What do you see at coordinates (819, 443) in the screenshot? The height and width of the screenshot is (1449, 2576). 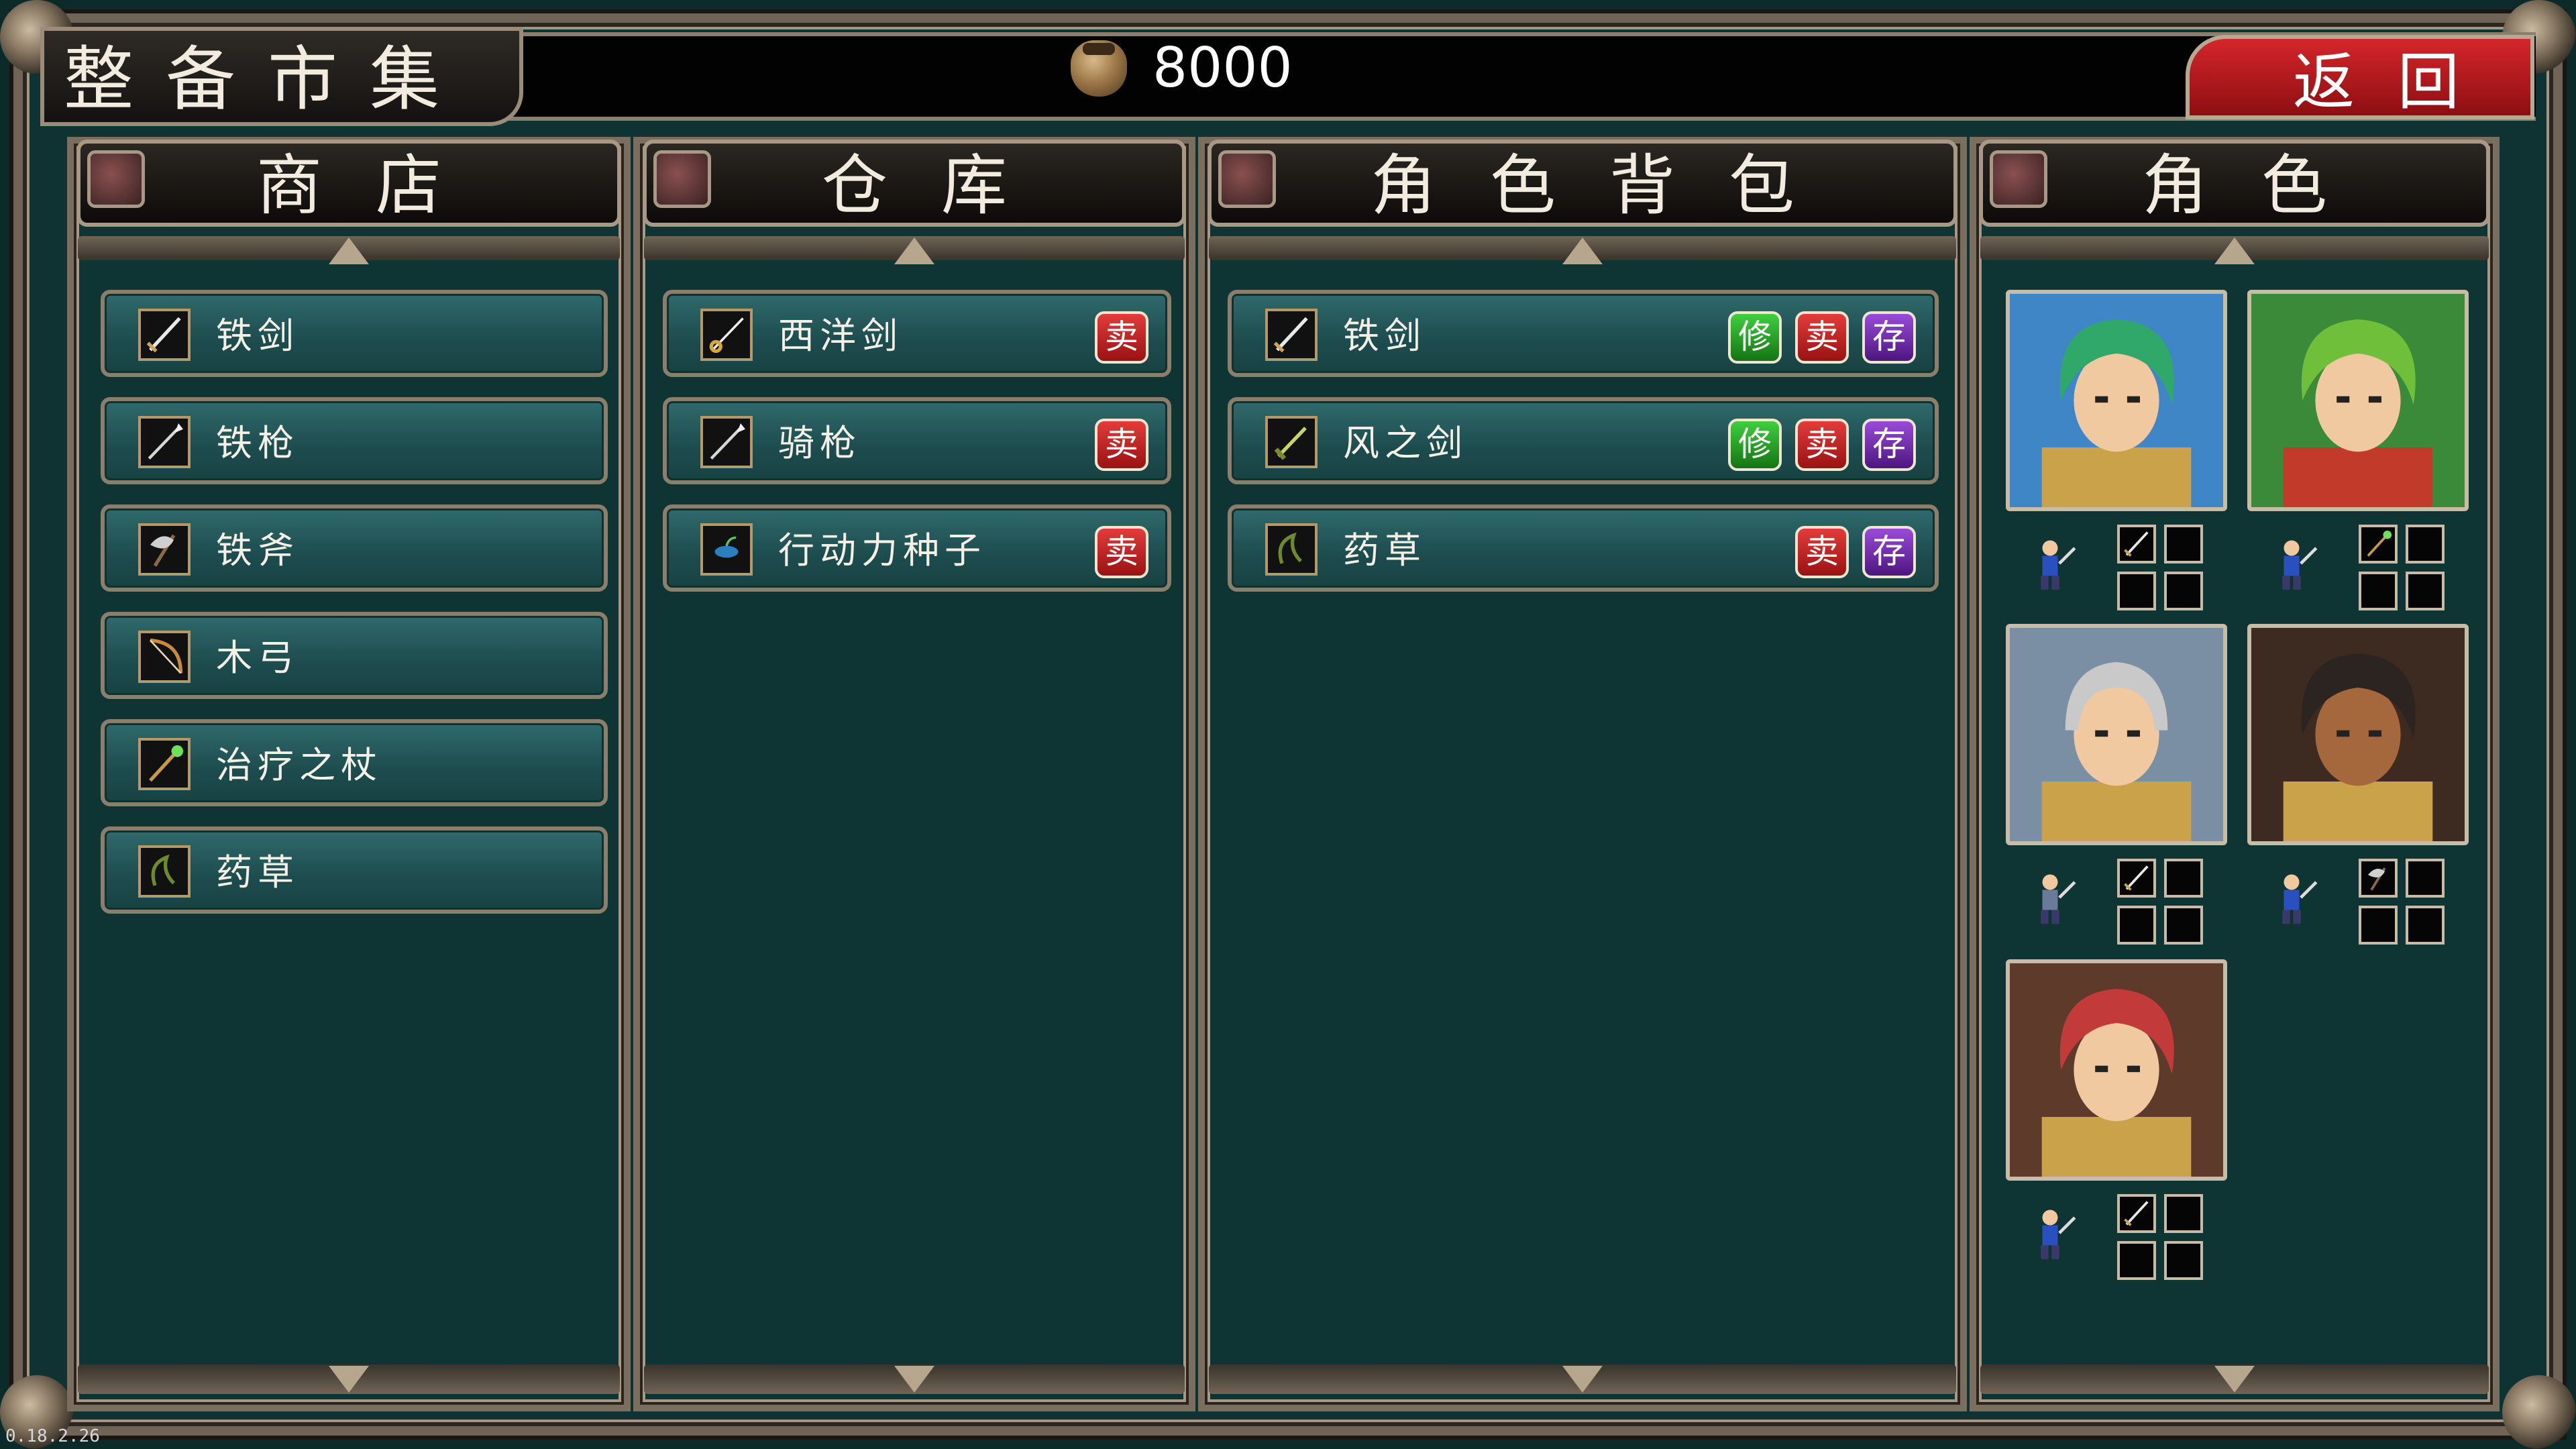 I see `item-name: 骑枪` at bounding box center [819, 443].